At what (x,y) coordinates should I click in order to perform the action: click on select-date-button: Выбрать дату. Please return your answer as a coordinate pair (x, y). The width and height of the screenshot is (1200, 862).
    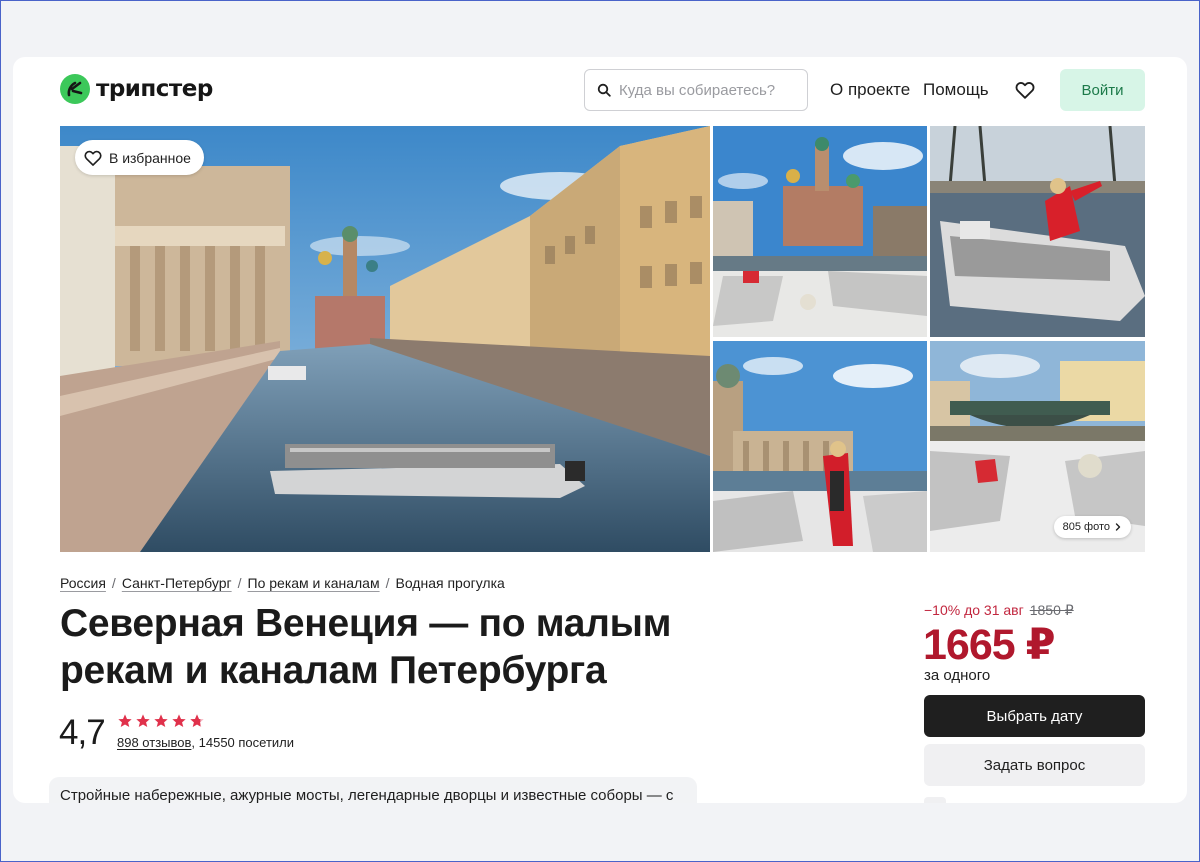
    Looking at the image, I should click on (1034, 716).